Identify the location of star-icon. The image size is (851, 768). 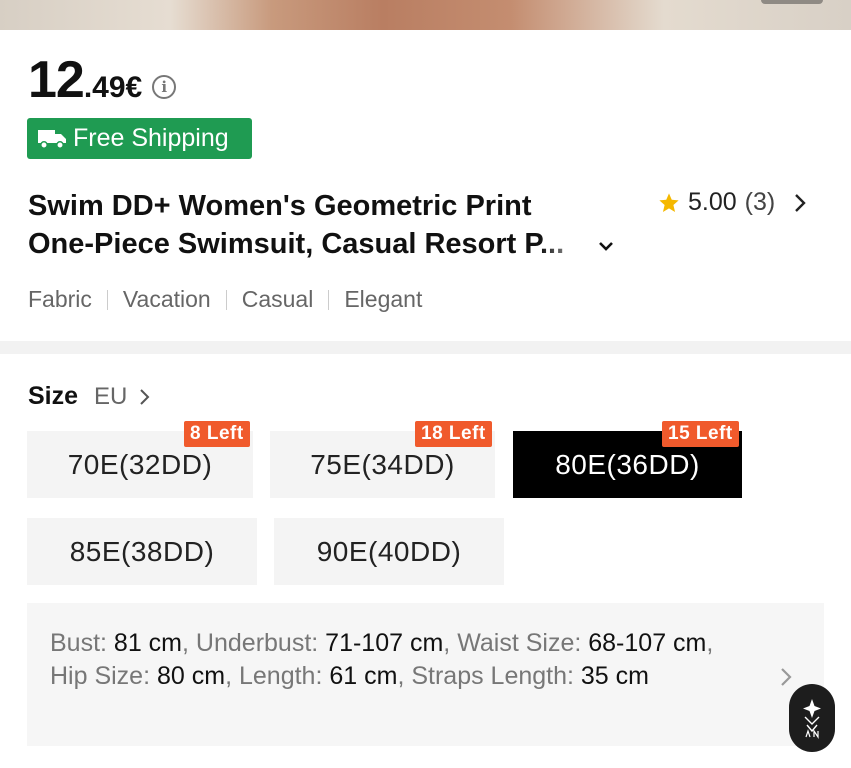
(669, 202).